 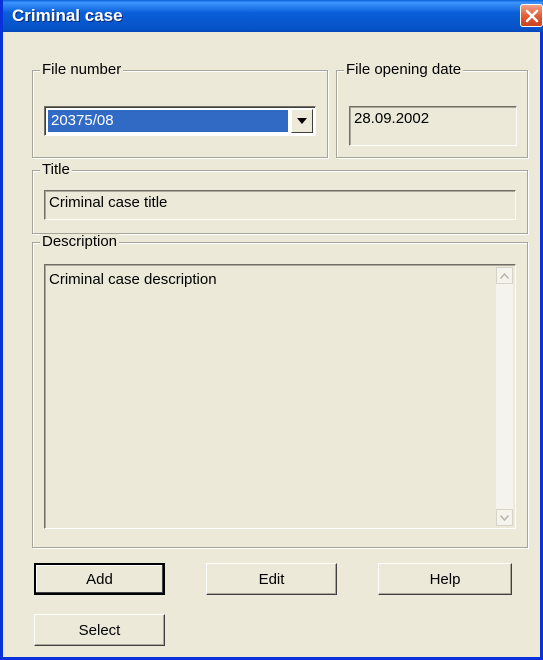 I want to click on window-title: Criminal case, so click(x=67, y=15).